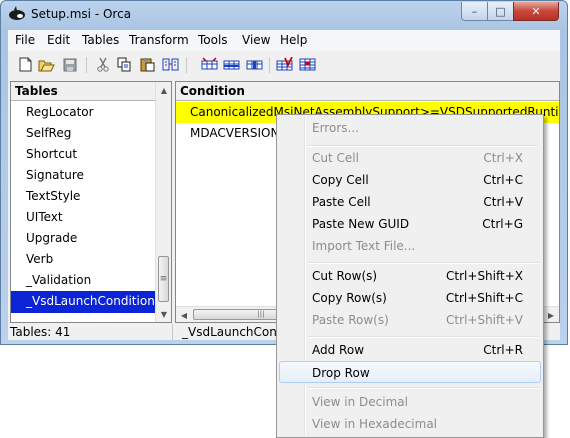  What do you see at coordinates (159, 40) in the screenshot?
I see `menu-transform: Transform` at bounding box center [159, 40].